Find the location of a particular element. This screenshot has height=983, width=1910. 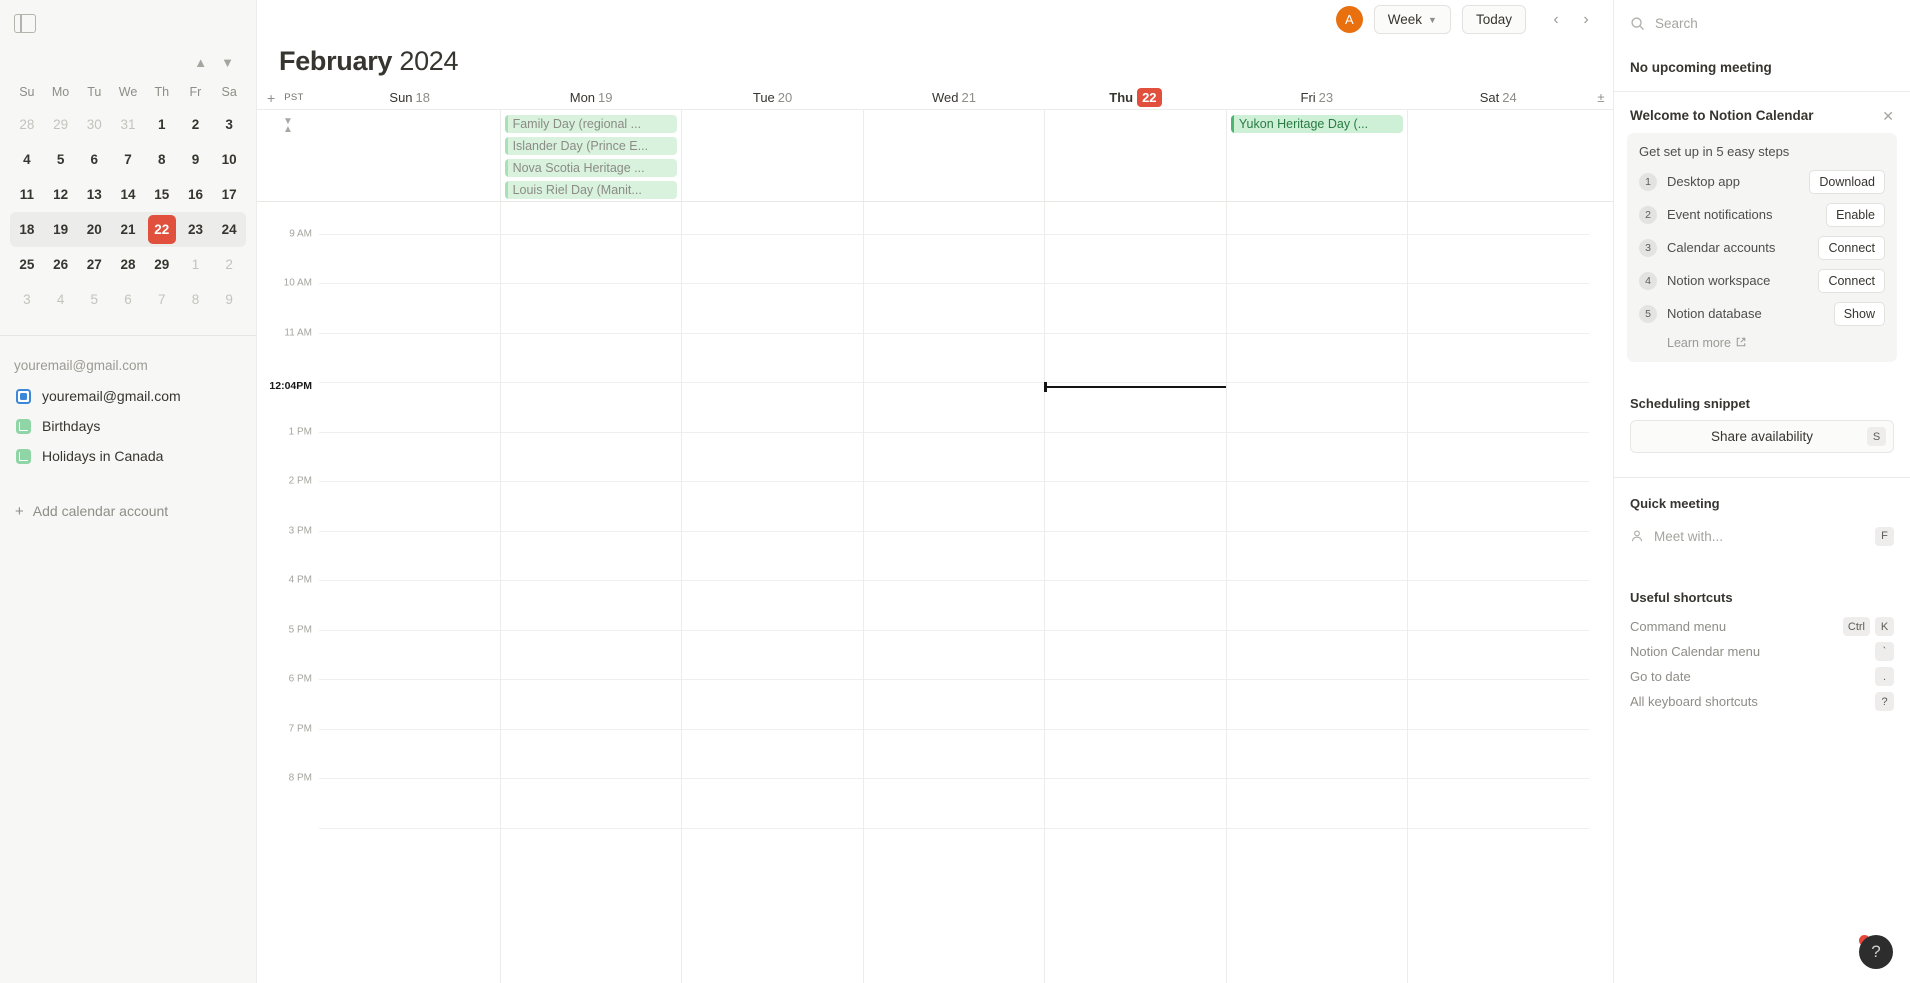

mini-calendar-day: 12 is located at coordinates (61, 194).